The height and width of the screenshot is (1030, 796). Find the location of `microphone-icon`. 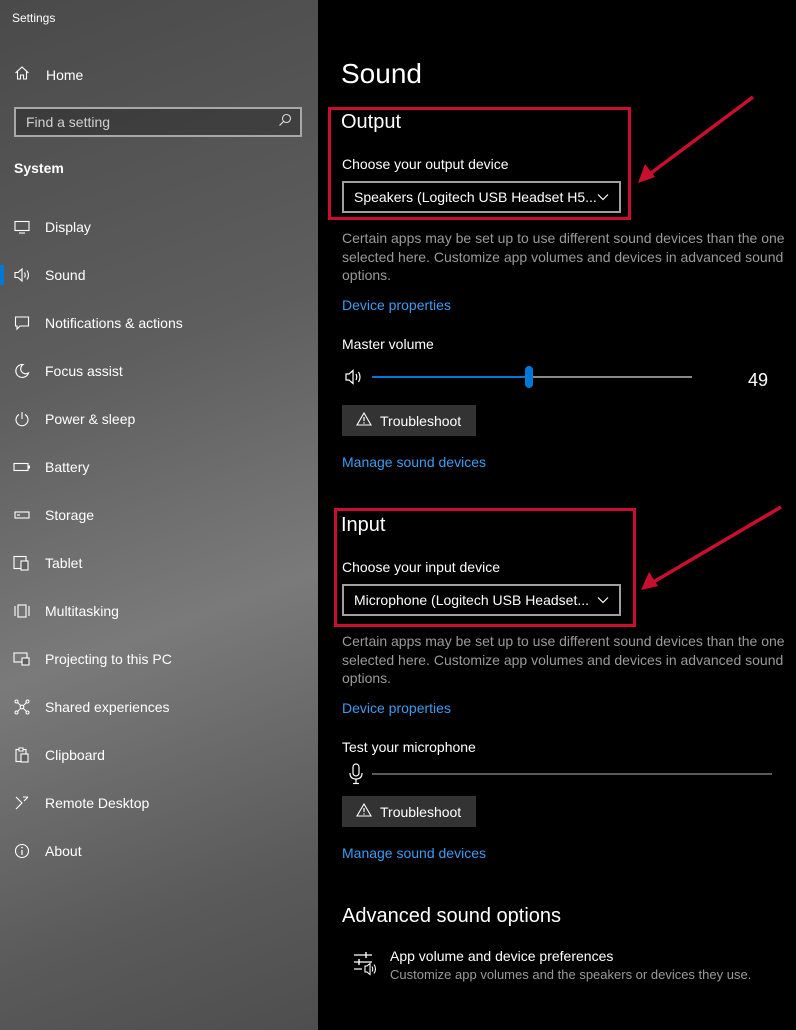

microphone-icon is located at coordinates (356, 776).